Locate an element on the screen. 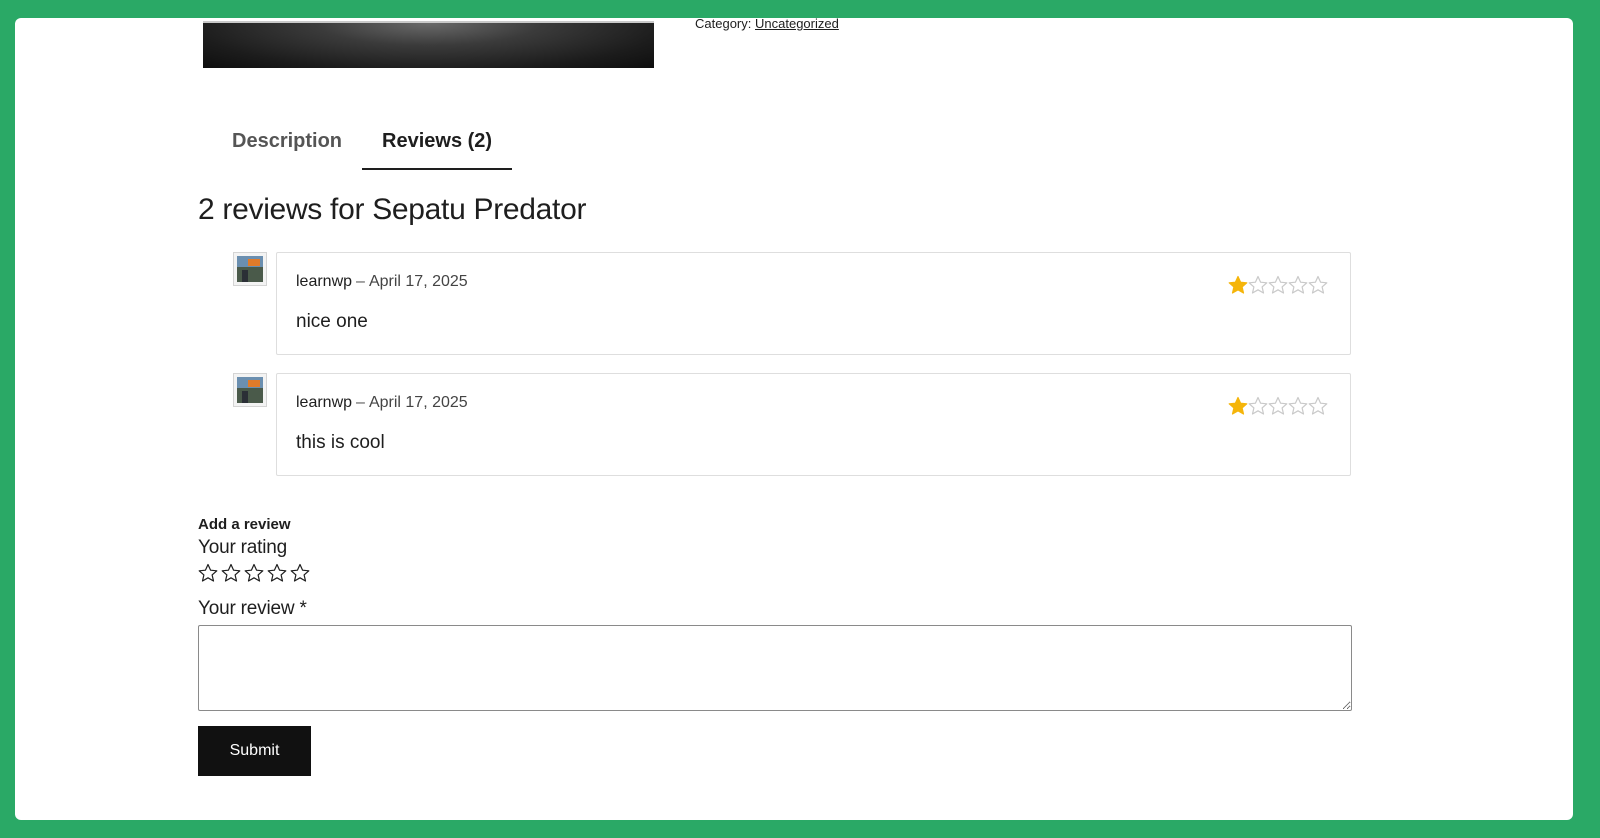 This screenshot has width=1600, height=838. reviews-heading: 2 reviews for Sepatu Predator is located at coordinates (392, 209).